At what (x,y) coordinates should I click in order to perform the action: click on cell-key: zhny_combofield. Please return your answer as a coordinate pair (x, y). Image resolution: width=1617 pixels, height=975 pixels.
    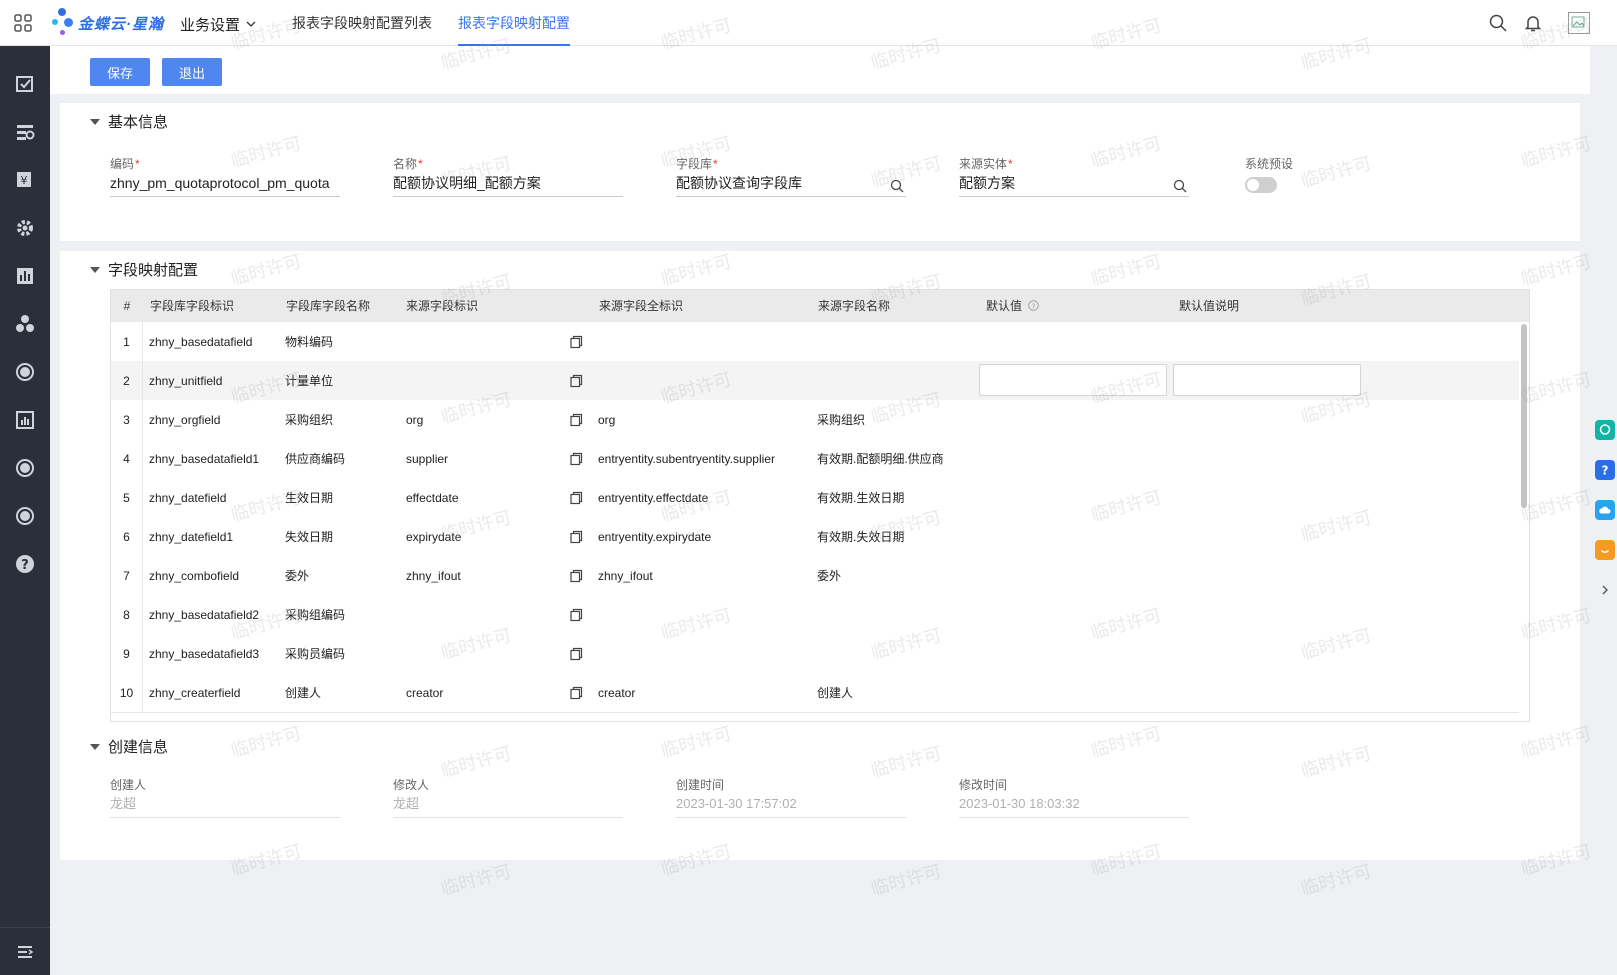
    Looking at the image, I should click on (194, 576).